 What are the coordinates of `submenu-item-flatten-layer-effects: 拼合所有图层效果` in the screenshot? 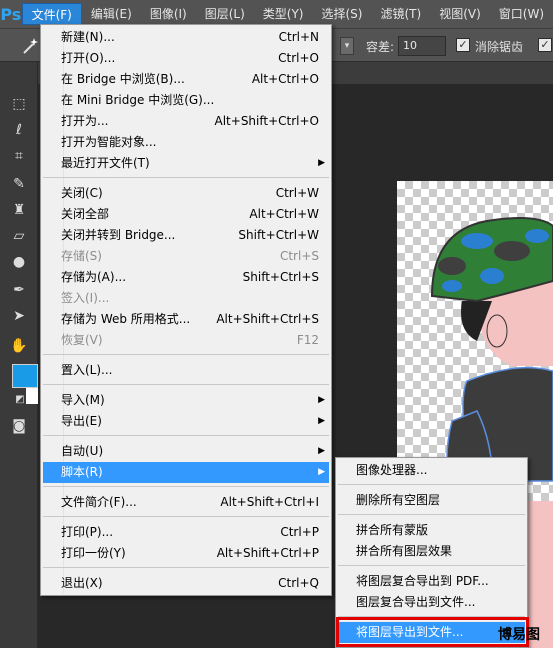 It's located at (431, 551).